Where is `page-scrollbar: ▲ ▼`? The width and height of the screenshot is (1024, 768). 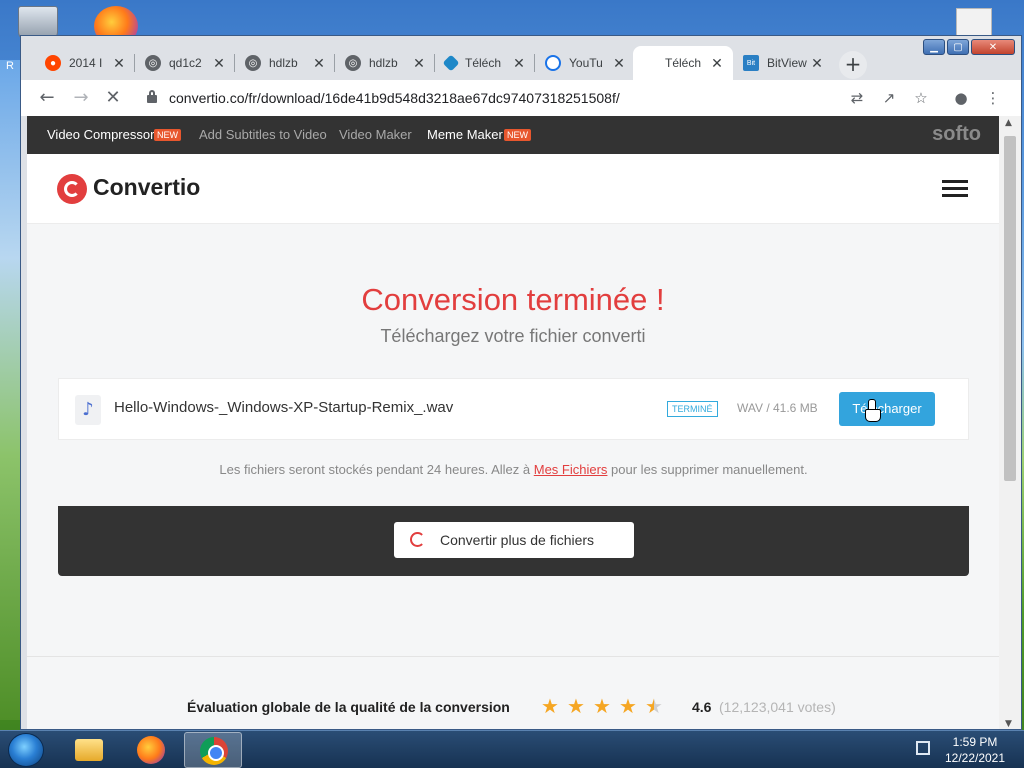 page-scrollbar: ▲ ▼ is located at coordinates (1010, 422).